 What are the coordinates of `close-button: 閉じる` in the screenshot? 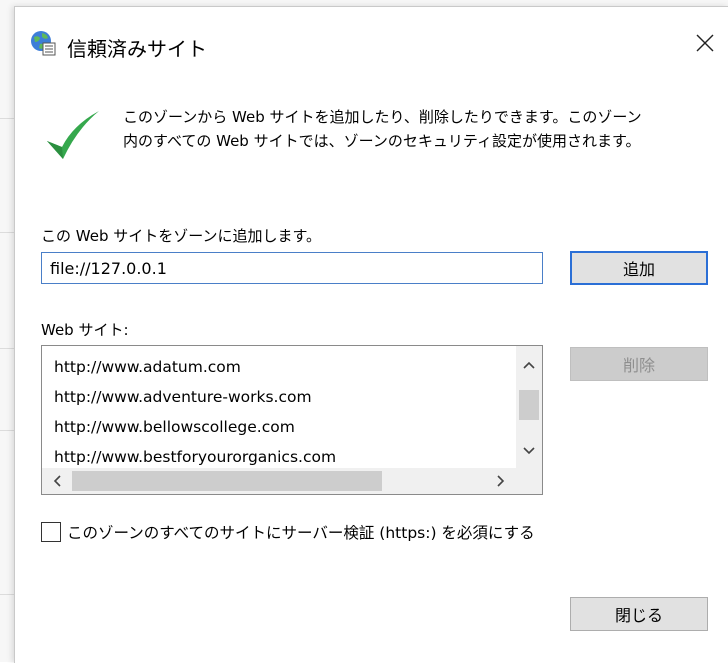 It's located at (639, 614).